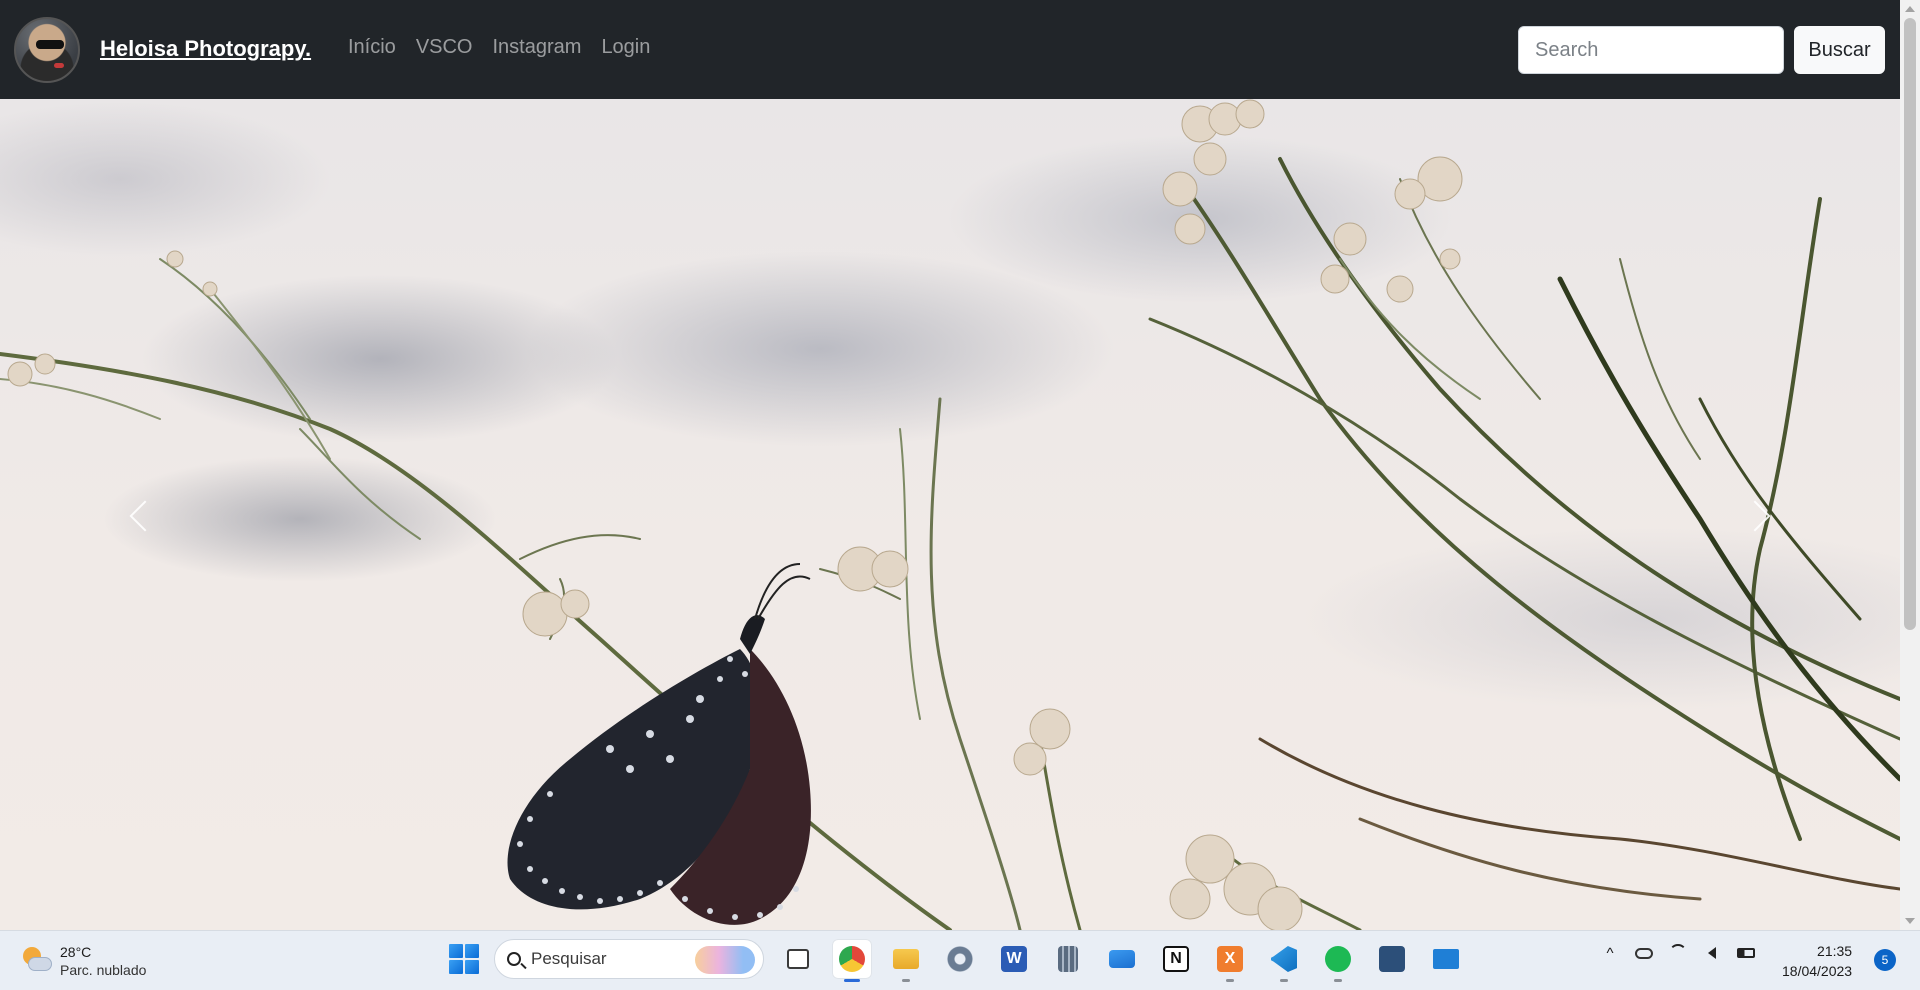 Image resolution: width=1920 pixels, height=990 pixels. I want to click on gear-icon, so click(960, 959).